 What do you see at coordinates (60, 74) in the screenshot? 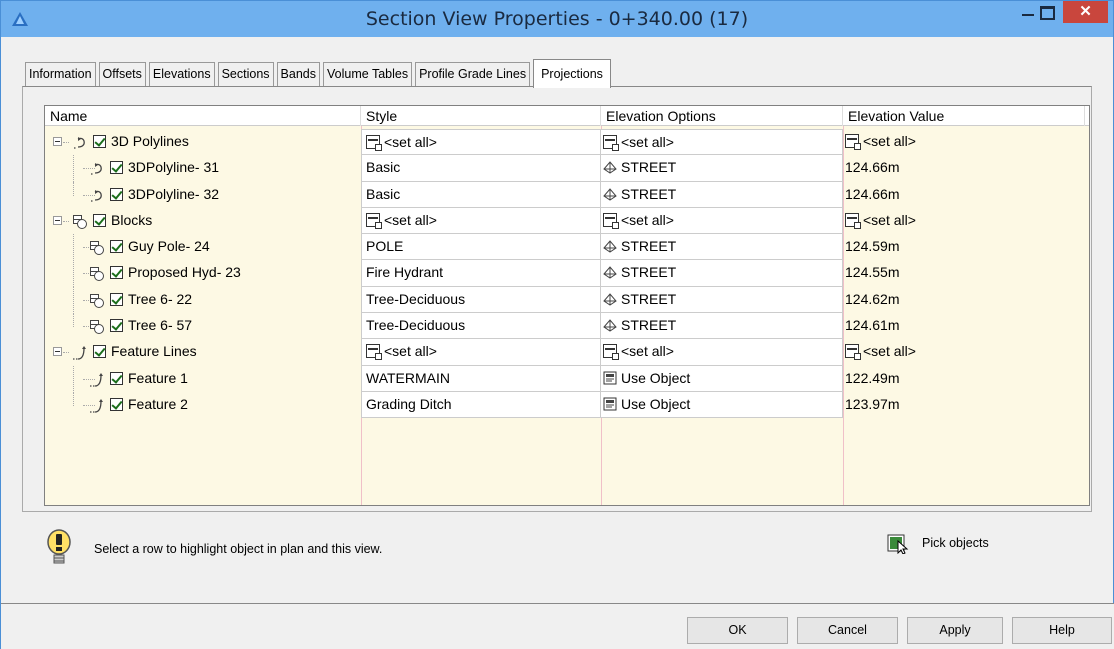
I see `tab-information: Information` at bounding box center [60, 74].